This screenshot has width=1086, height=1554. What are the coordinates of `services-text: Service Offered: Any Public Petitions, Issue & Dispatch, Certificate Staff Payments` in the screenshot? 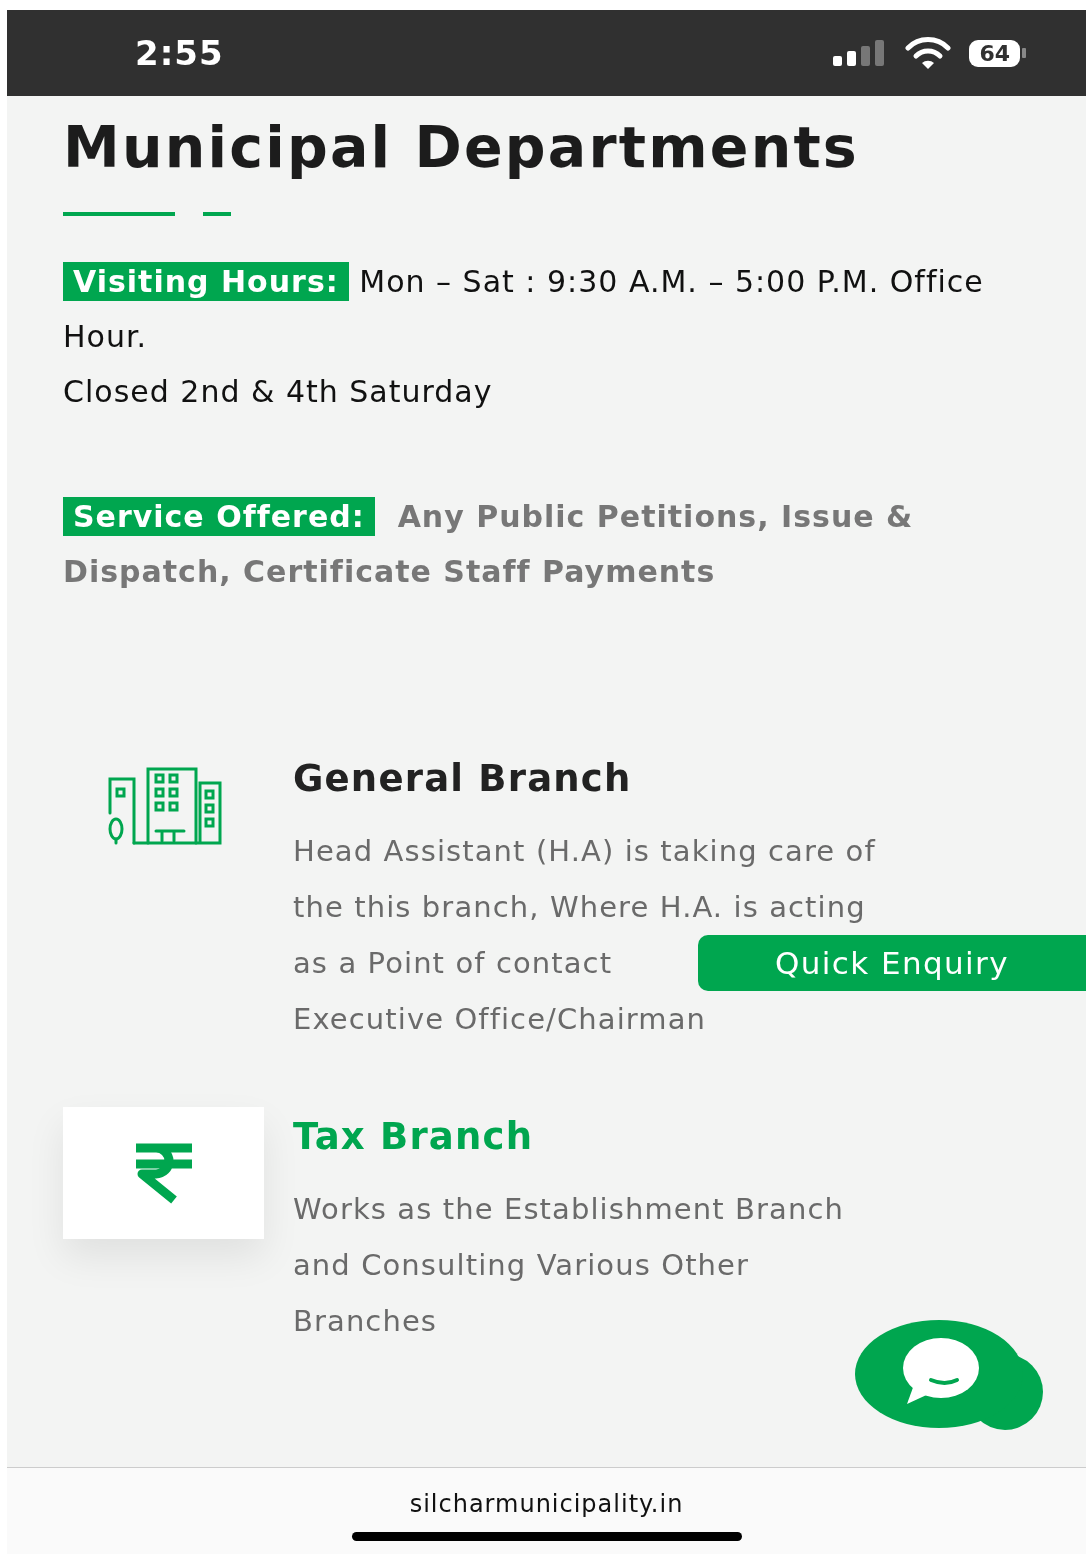 It's located at (489, 543).